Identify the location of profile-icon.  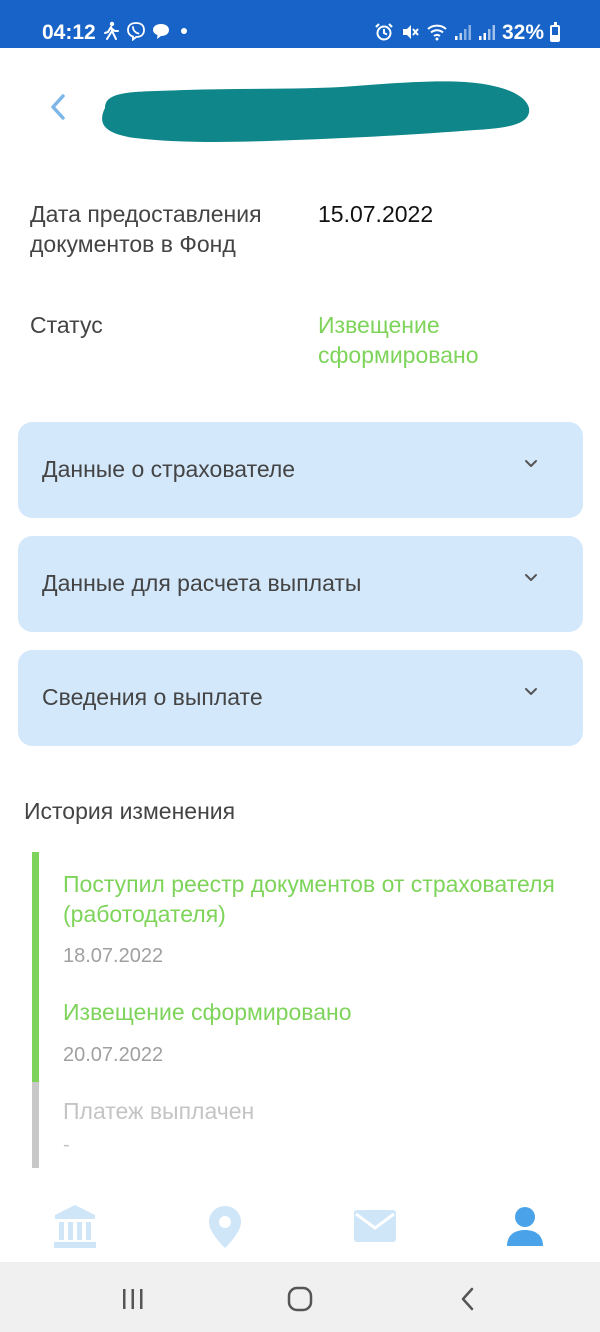
(525, 1226).